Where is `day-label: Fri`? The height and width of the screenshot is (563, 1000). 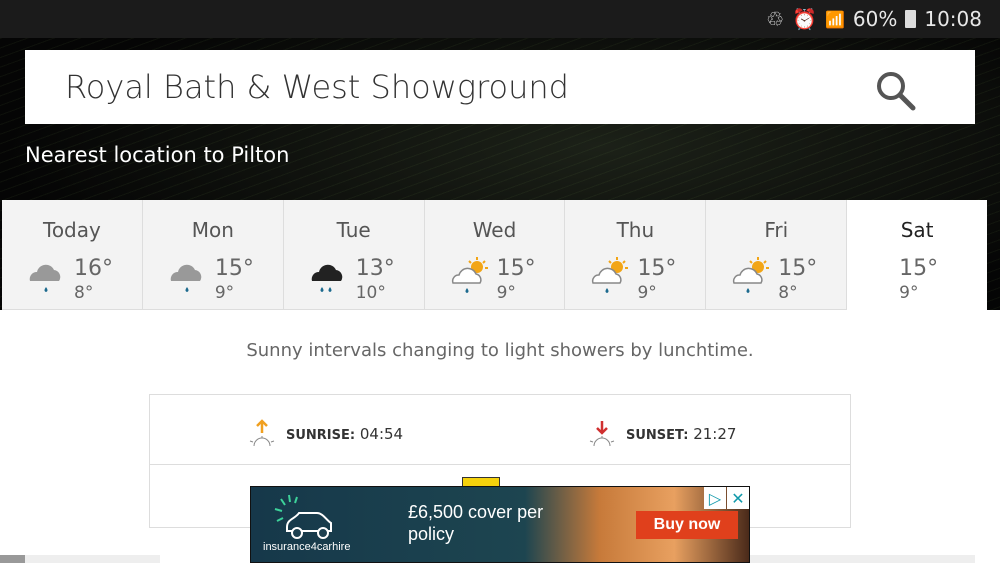
day-label: Fri is located at coordinates (776, 230).